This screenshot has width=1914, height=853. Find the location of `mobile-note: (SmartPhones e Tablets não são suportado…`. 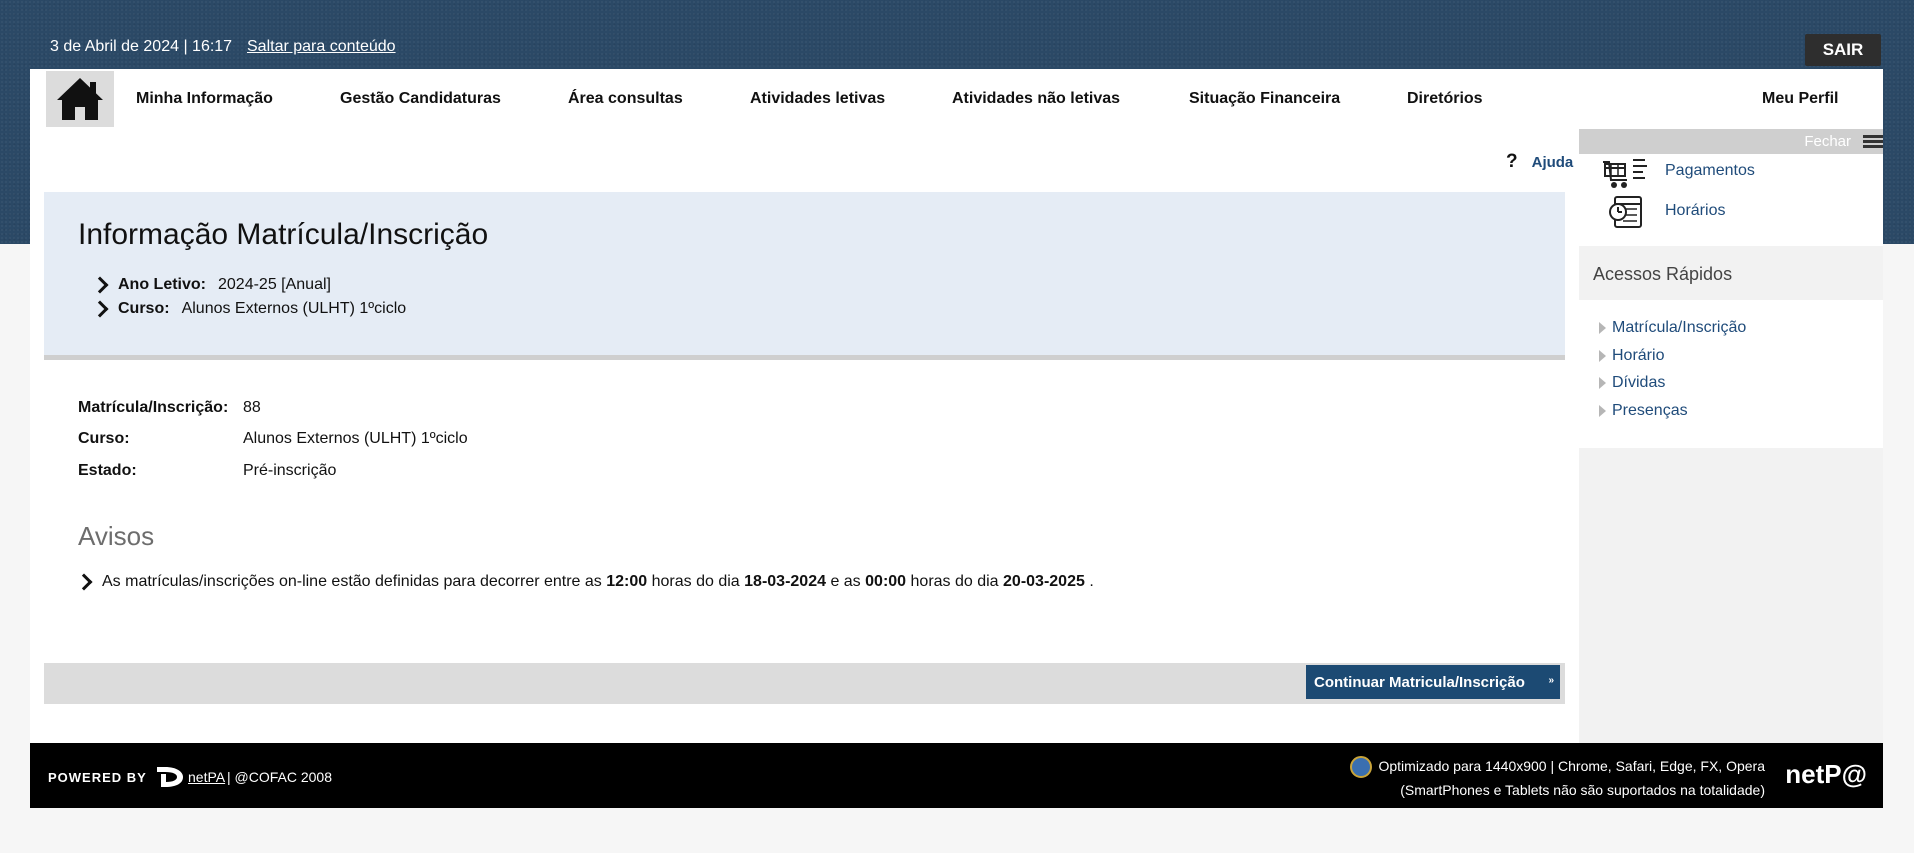

mobile-note: (SmartPhones e Tablets não são suportado… is located at coordinates (1582, 790).